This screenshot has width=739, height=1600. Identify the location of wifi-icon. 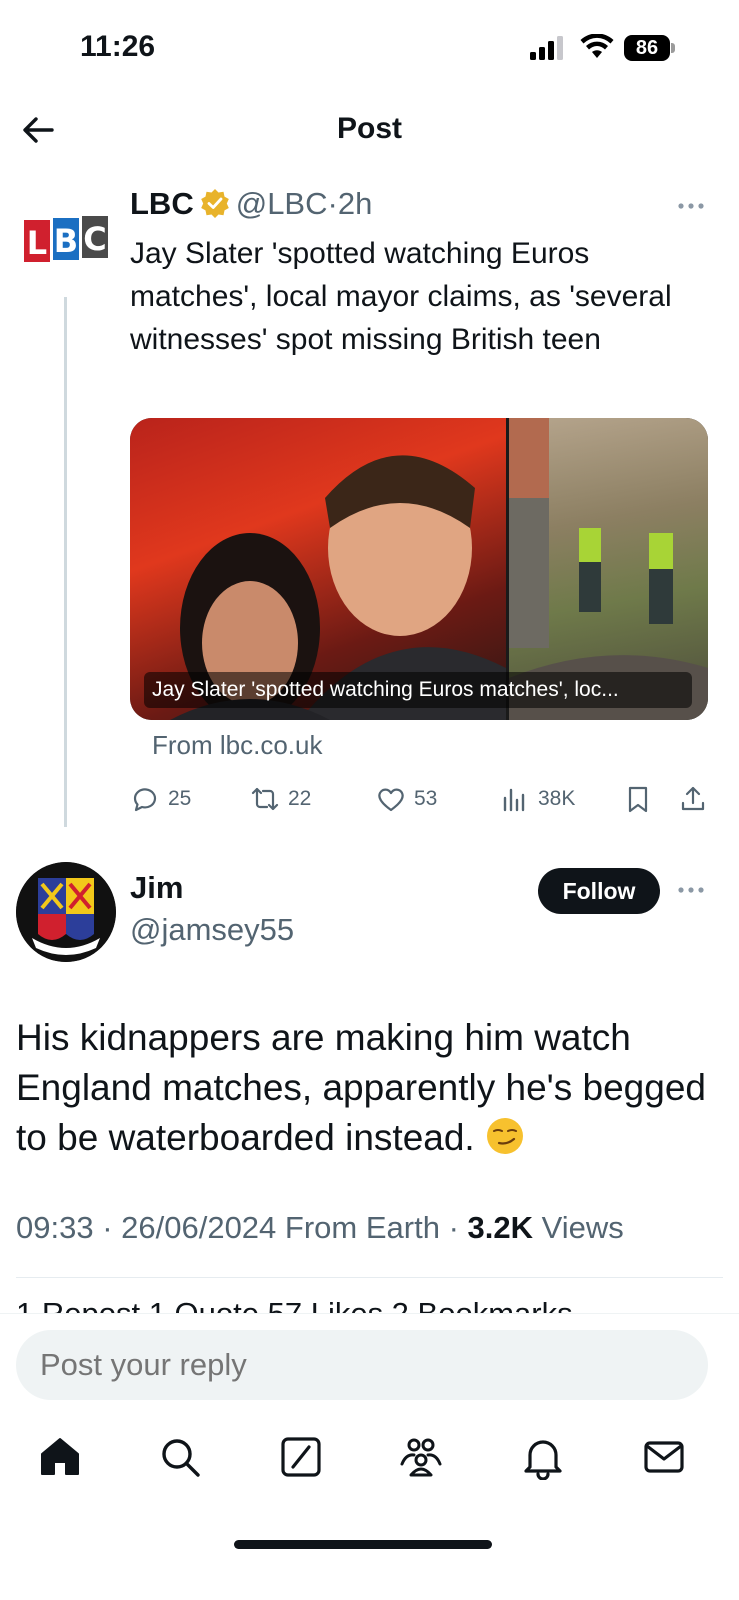
(597, 46).